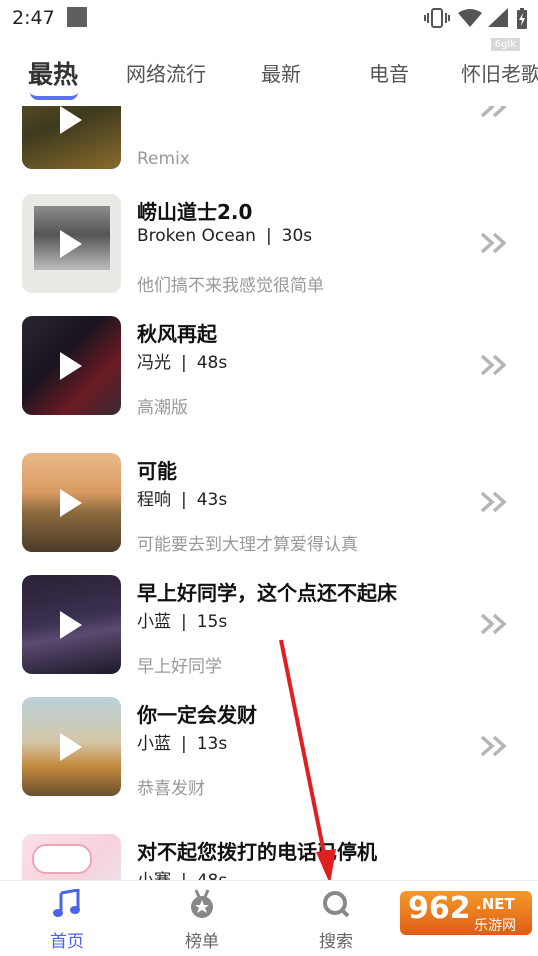 This screenshot has height=956, width=538. I want to click on notification-icon, so click(77, 17).